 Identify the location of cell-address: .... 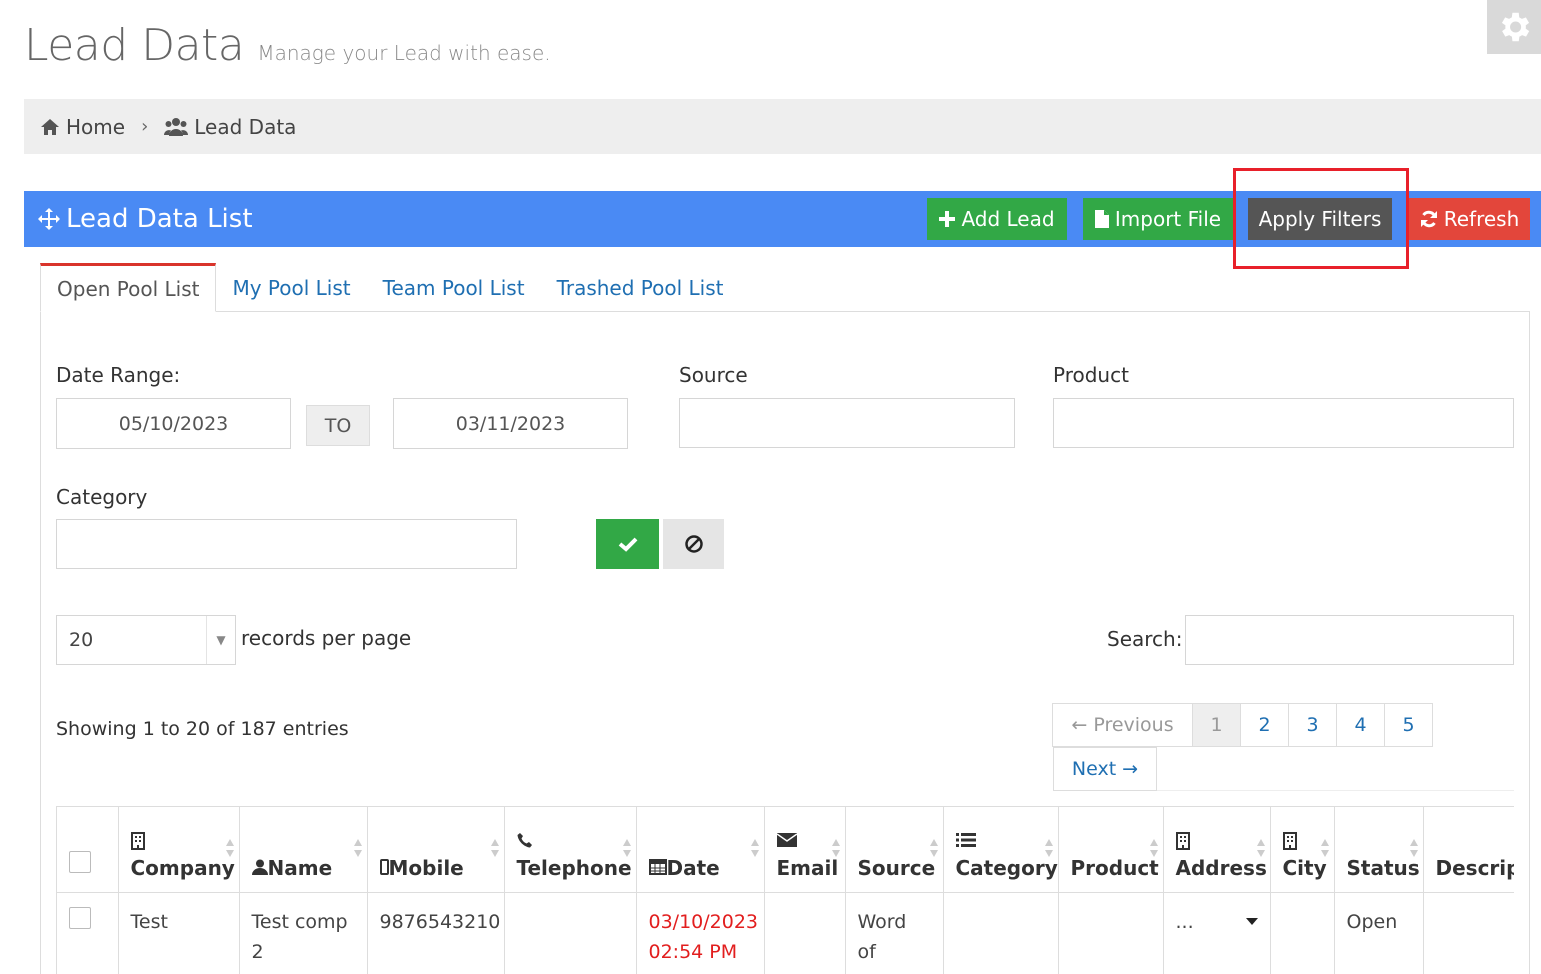
(1217, 933).